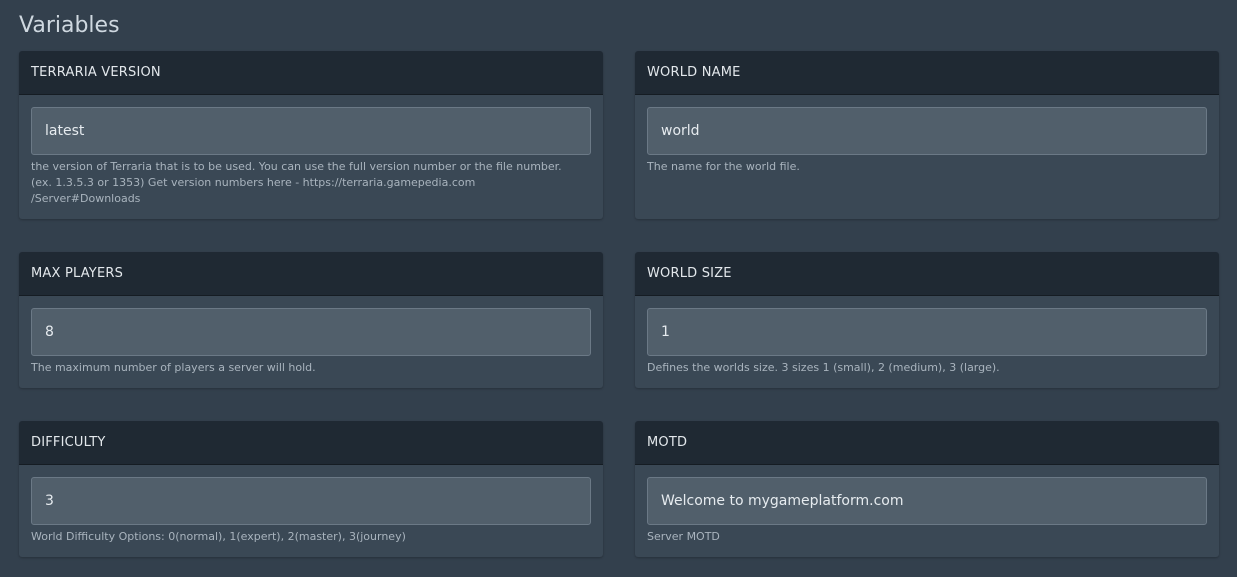 This screenshot has width=1237, height=577. I want to click on variable-description: The name for the world file., so click(723, 167).